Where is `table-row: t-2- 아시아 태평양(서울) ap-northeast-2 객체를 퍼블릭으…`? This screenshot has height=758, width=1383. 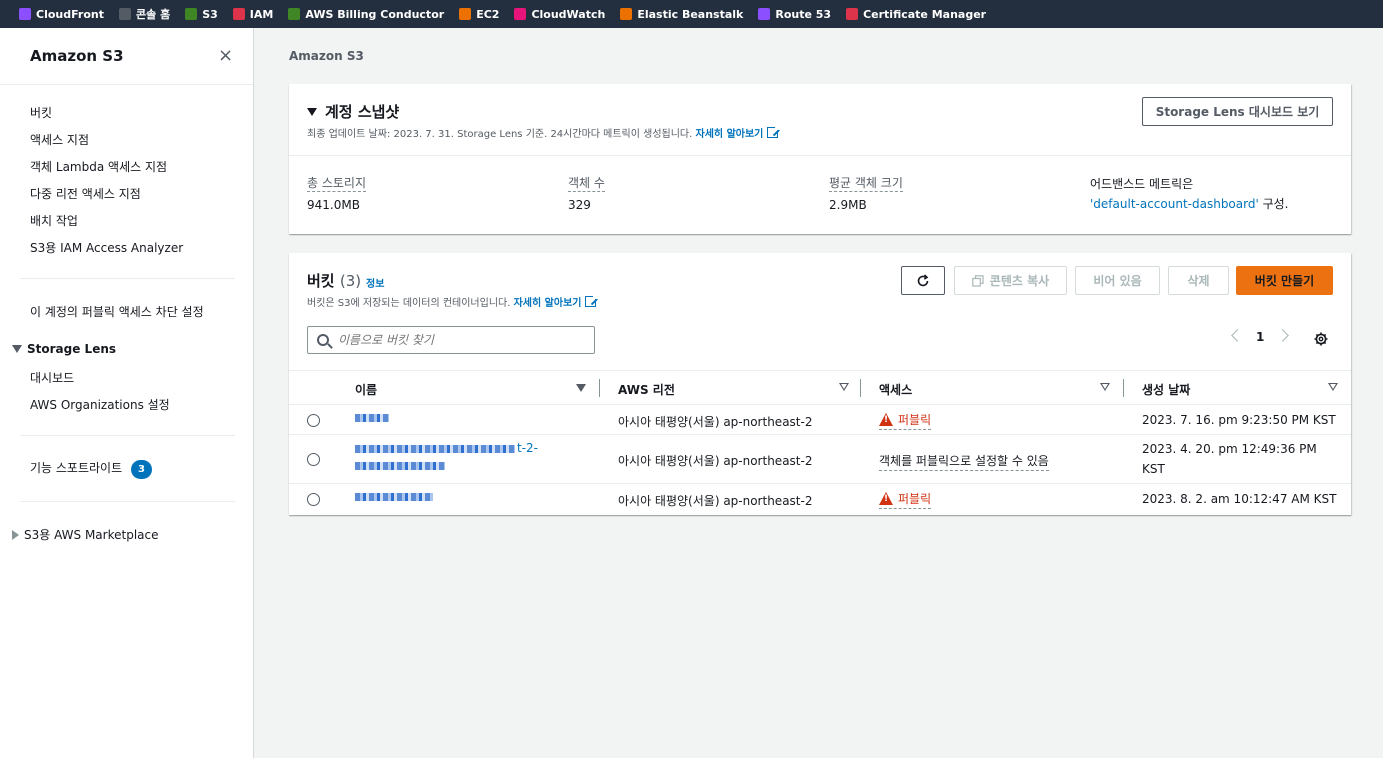 table-row: t-2- 아시아 태평양(서울) ap-northeast-2 객체를 퍼블릭으… is located at coordinates (820, 459).